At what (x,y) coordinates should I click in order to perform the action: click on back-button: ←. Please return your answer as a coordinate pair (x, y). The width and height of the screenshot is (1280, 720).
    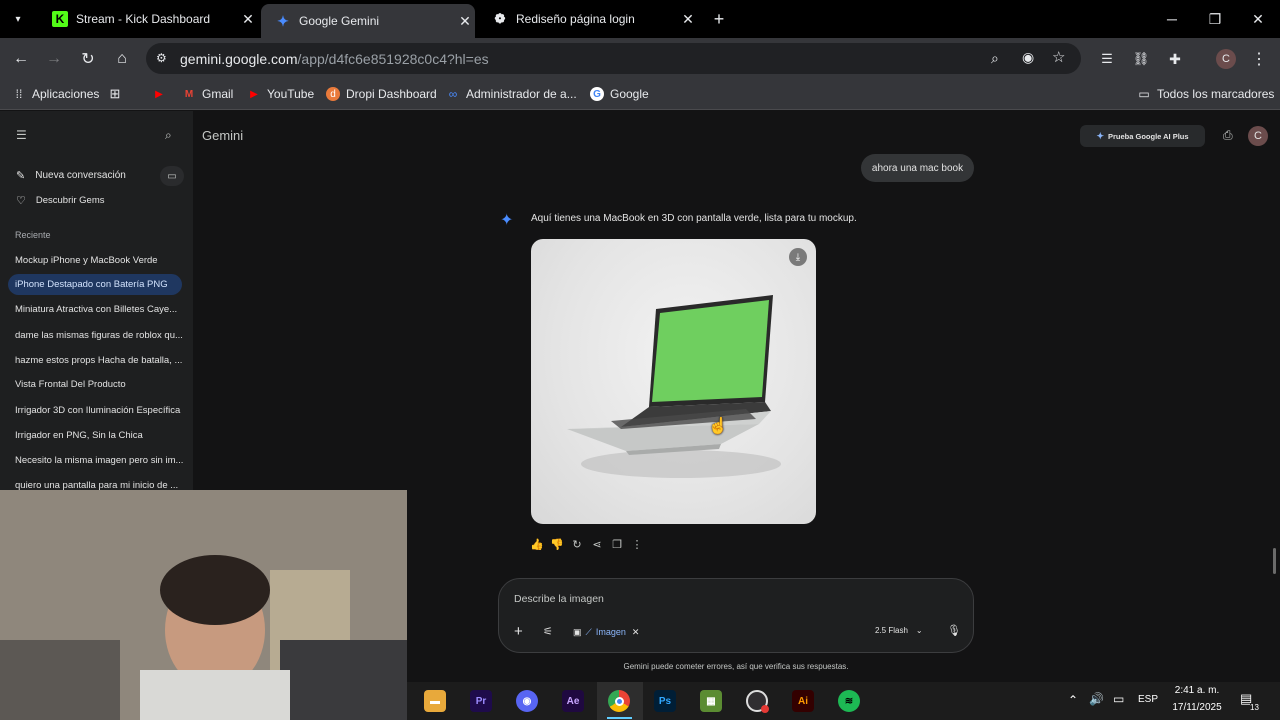
    Looking at the image, I should click on (21, 59).